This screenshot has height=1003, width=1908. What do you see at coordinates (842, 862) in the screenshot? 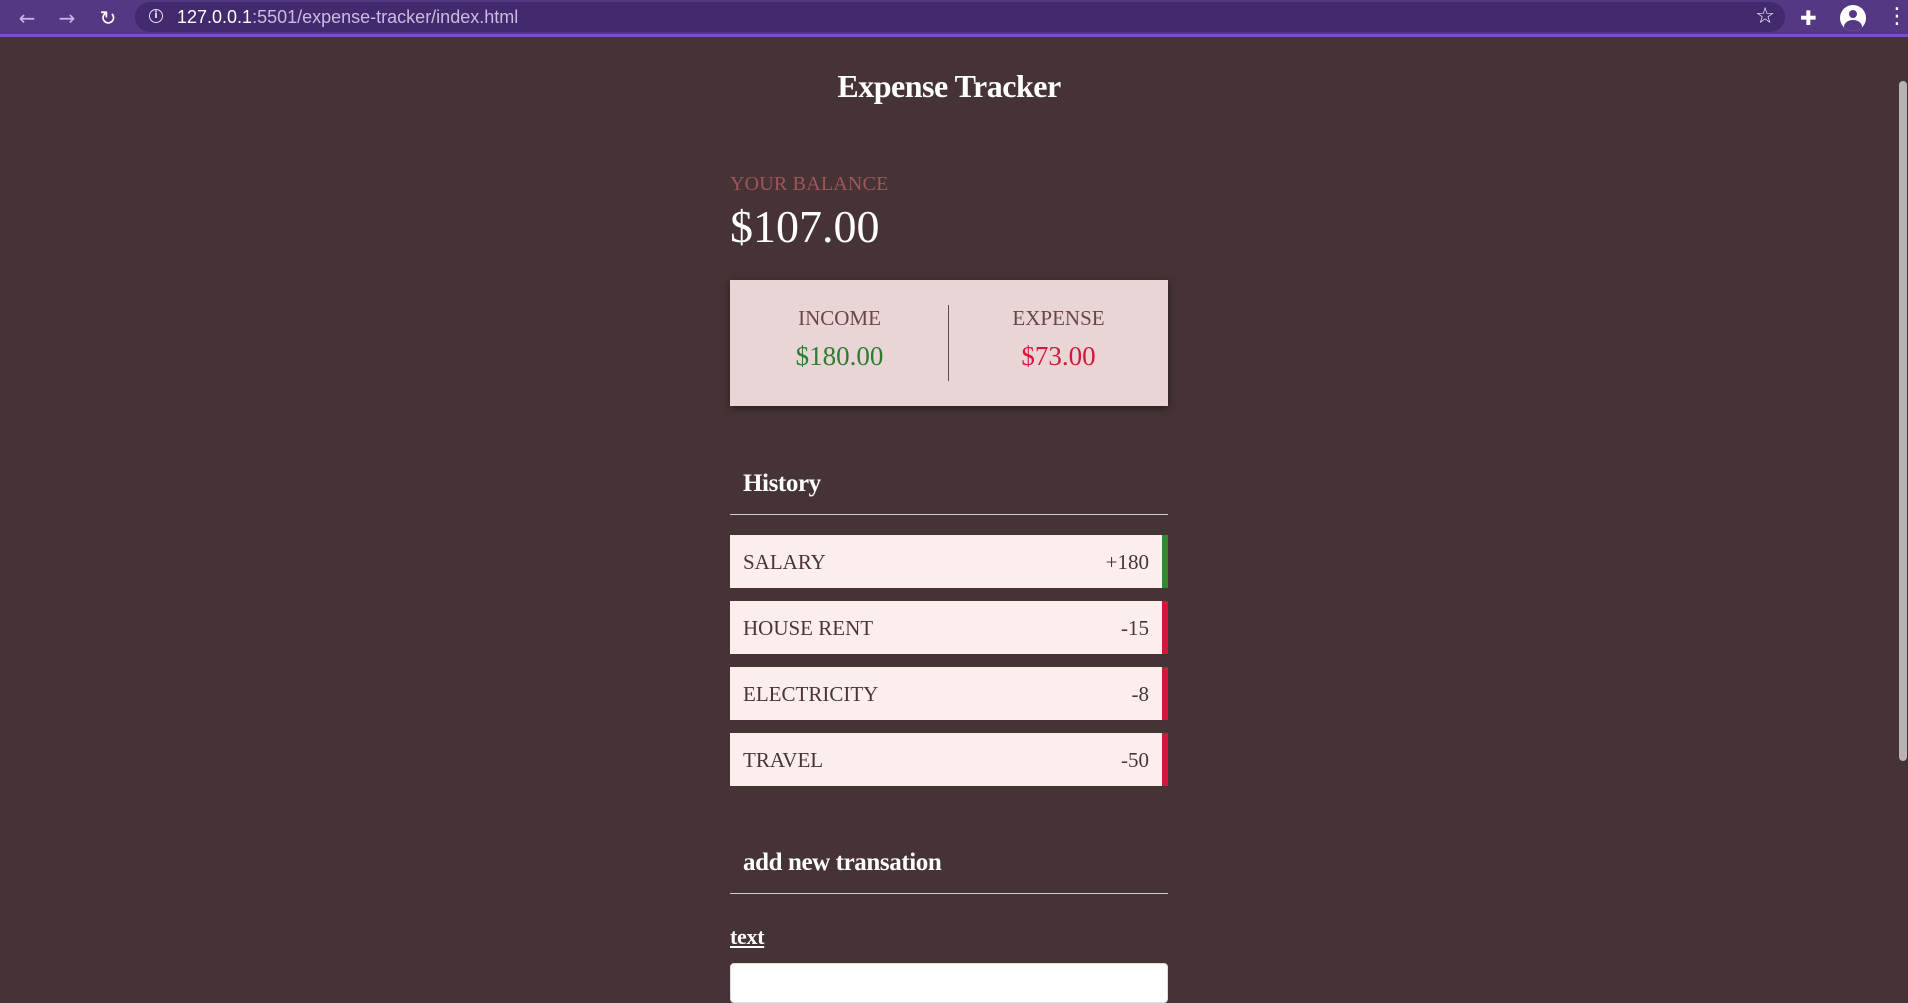
I see `add-transaction-heading: add new transation` at bounding box center [842, 862].